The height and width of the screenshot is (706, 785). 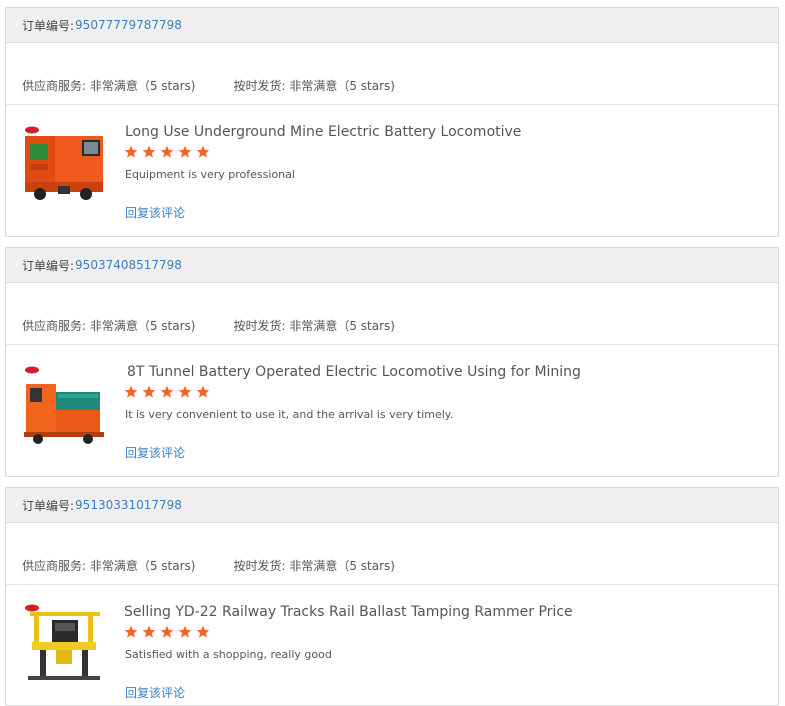 I want to click on order-header: 订单编号: 95077779787798, so click(x=392, y=25).